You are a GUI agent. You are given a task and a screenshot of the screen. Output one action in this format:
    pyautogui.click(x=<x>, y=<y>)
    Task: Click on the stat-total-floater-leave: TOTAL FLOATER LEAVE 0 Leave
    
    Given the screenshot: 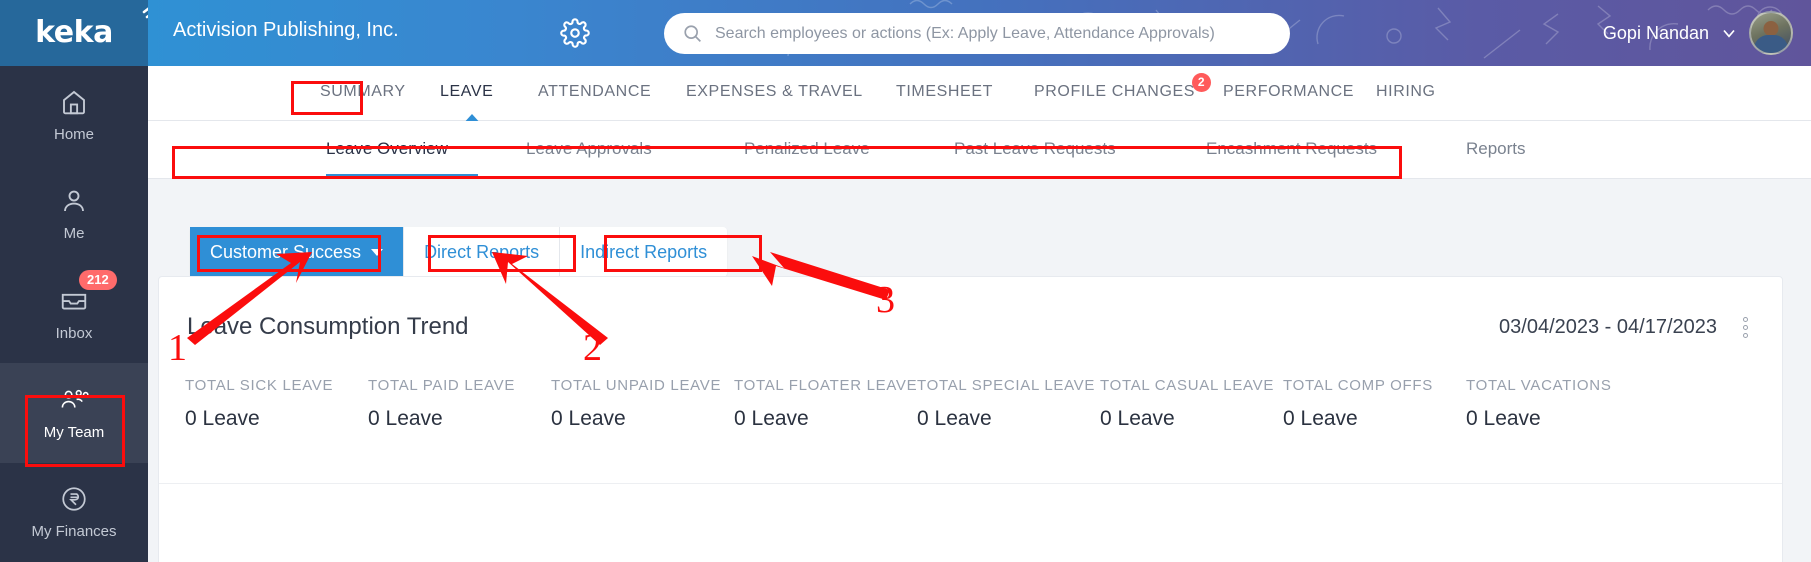 What is the action you would take?
    pyautogui.click(x=825, y=404)
    